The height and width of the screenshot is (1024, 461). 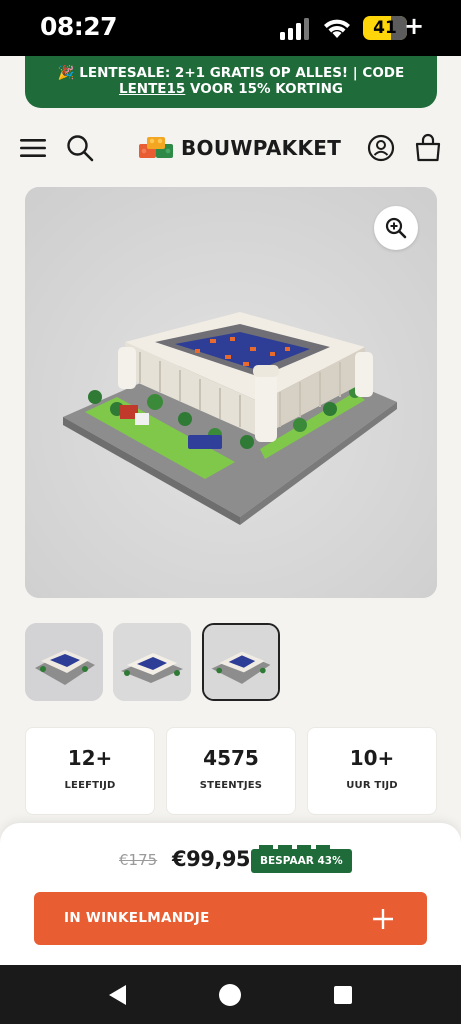 What do you see at coordinates (301, 859) in the screenshot?
I see `discount-badge: BESPAAR 43%` at bounding box center [301, 859].